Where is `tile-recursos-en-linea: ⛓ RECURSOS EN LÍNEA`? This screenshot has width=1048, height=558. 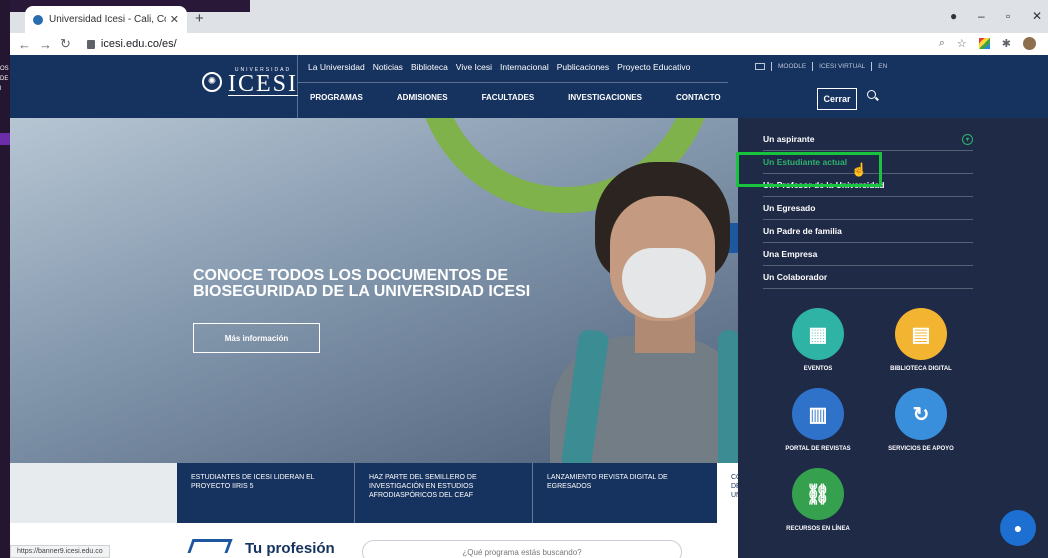 tile-recursos-en-linea: ⛓ RECURSOS EN LÍNEA is located at coordinates (818, 500).